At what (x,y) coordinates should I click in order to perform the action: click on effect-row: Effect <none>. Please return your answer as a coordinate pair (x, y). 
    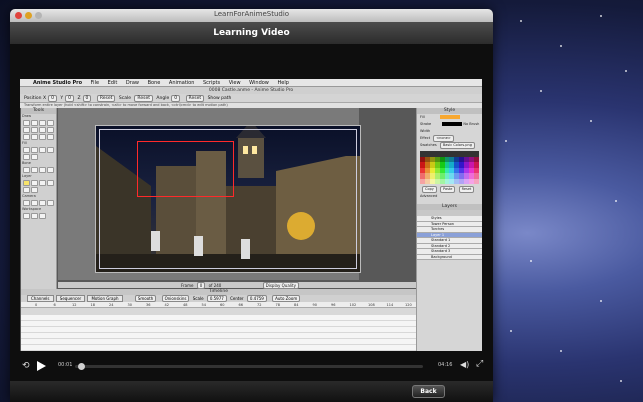
    Looking at the image, I should click on (449, 138).